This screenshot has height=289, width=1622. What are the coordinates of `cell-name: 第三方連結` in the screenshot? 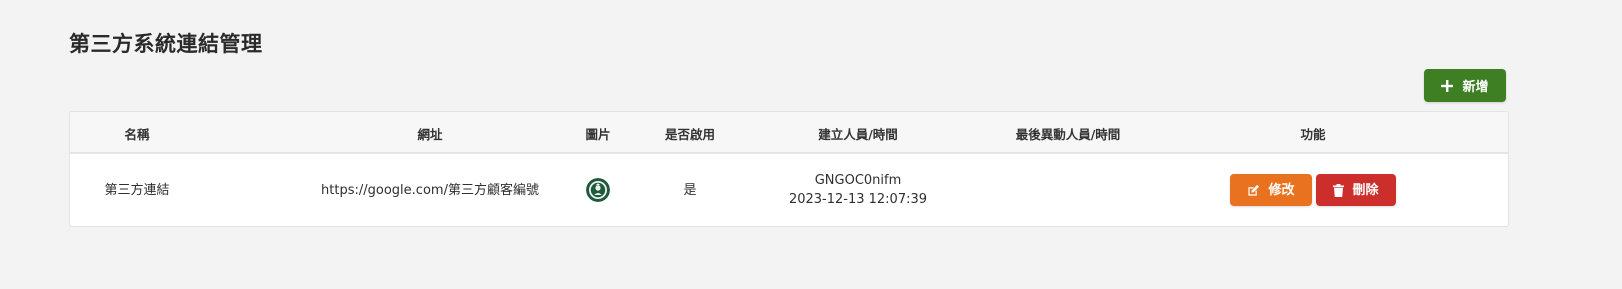 It's located at (137, 190).